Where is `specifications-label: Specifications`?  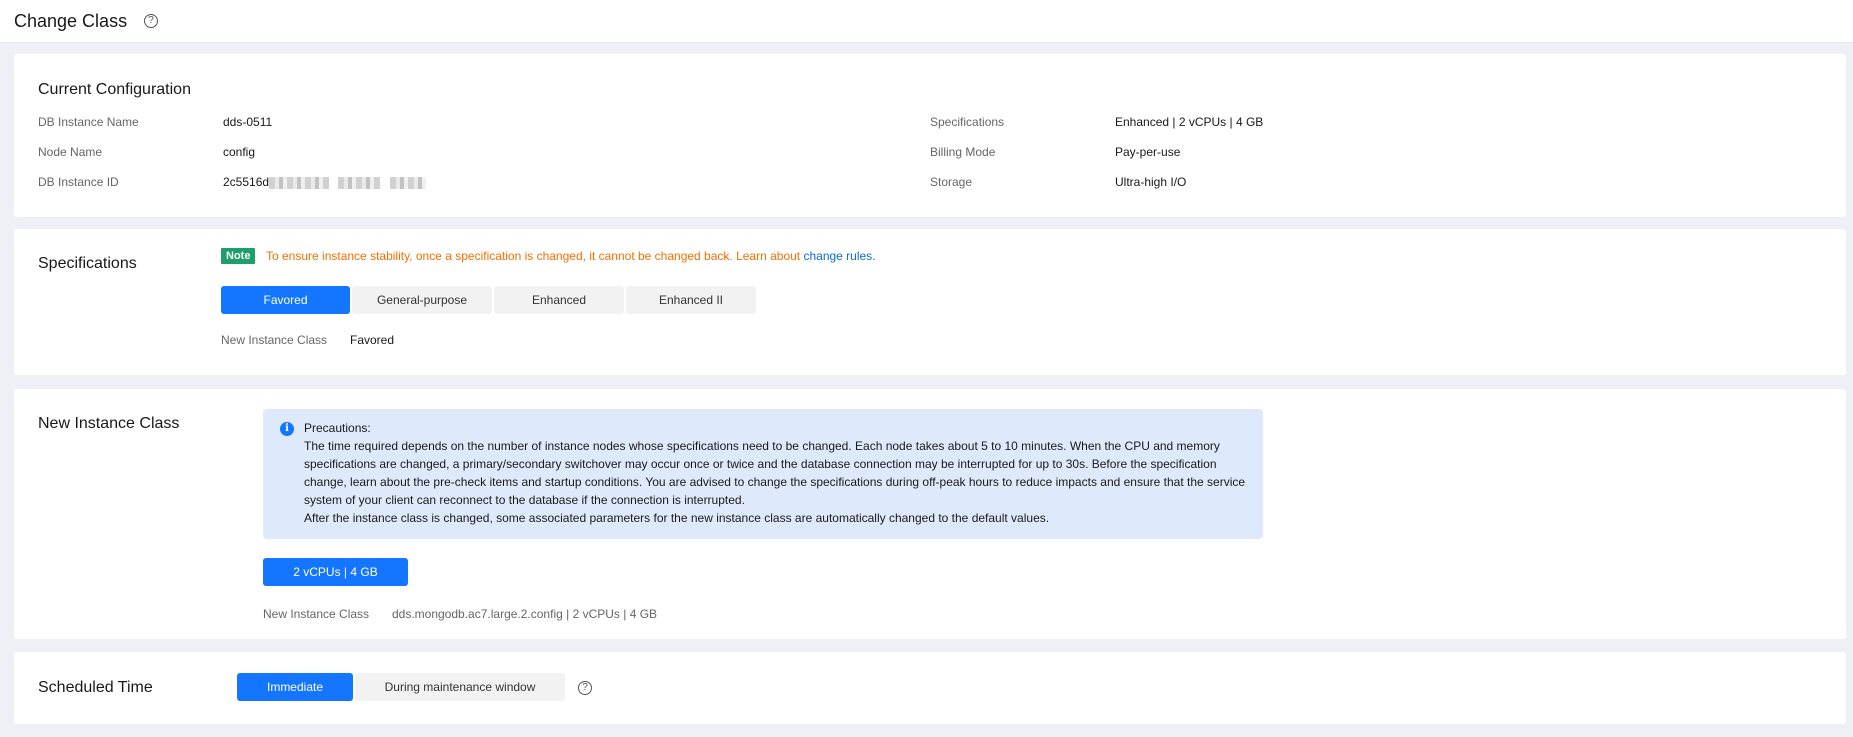
specifications-label: Specifications is located at coordinates (967, 122).